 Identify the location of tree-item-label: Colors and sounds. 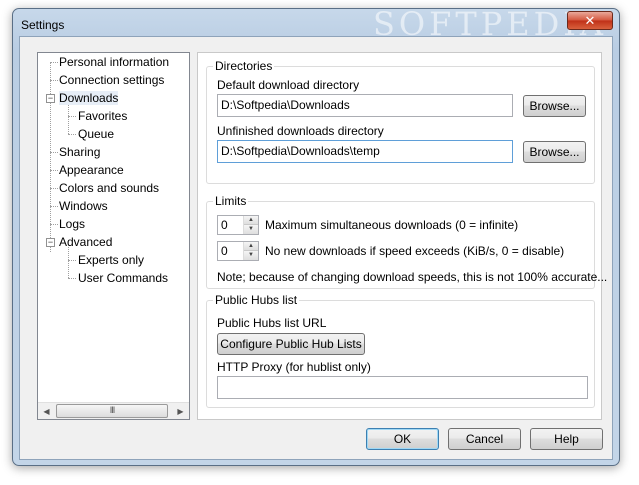
(109, 188).